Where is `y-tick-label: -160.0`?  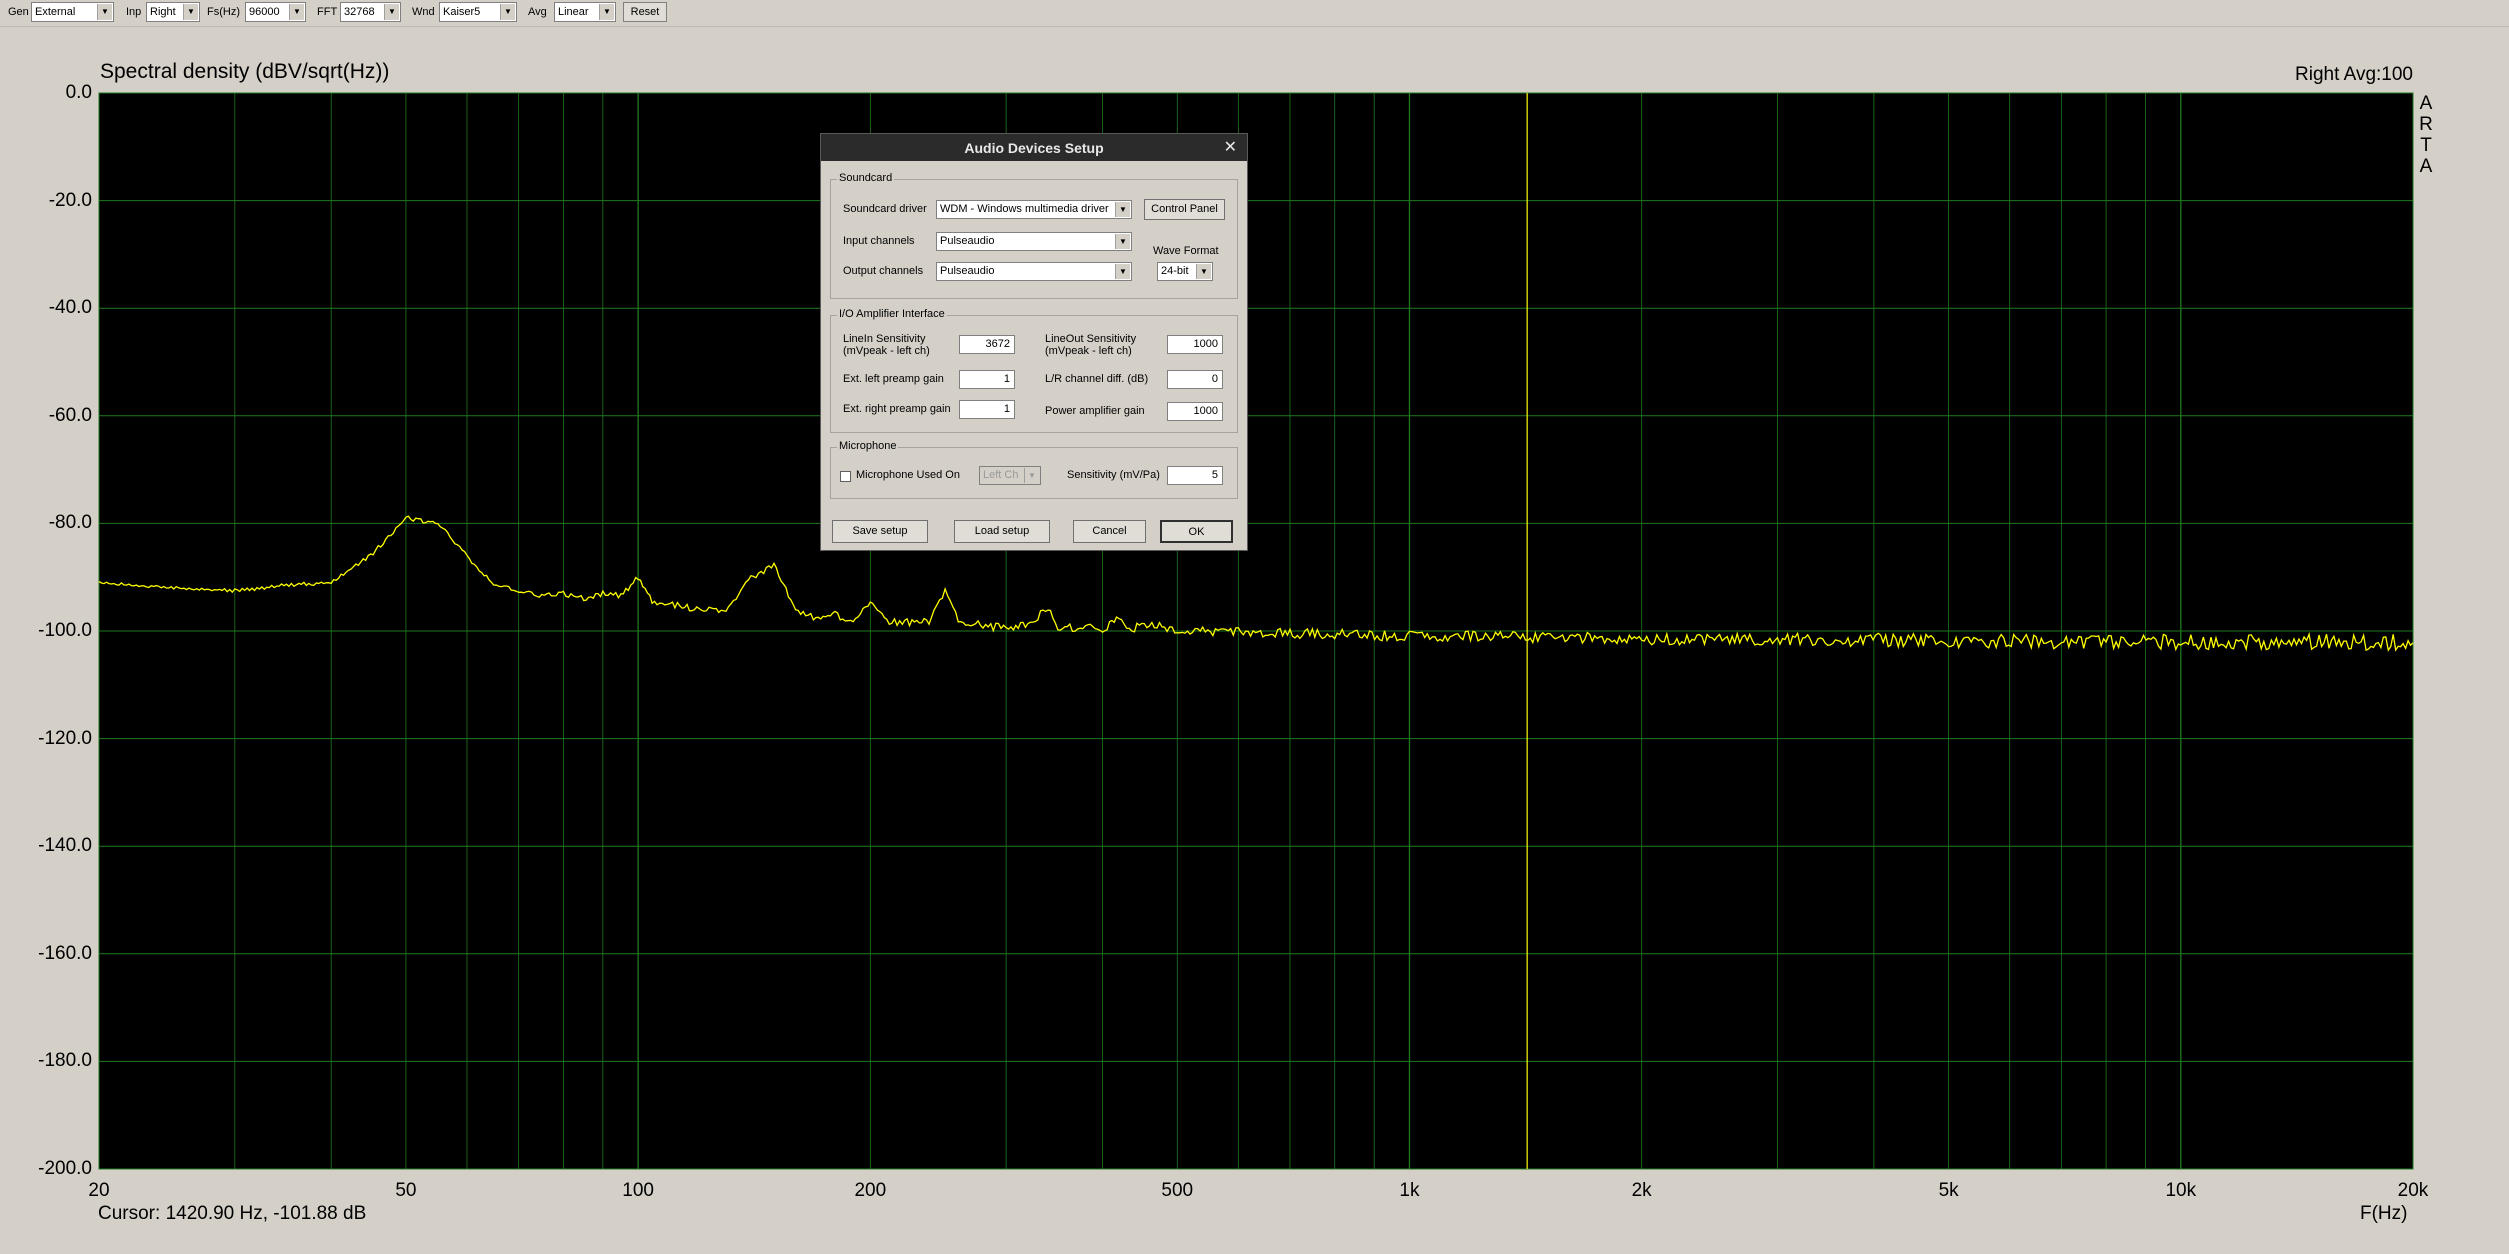
y-tick-label: -160.0 is located at coordinates (65, 953).